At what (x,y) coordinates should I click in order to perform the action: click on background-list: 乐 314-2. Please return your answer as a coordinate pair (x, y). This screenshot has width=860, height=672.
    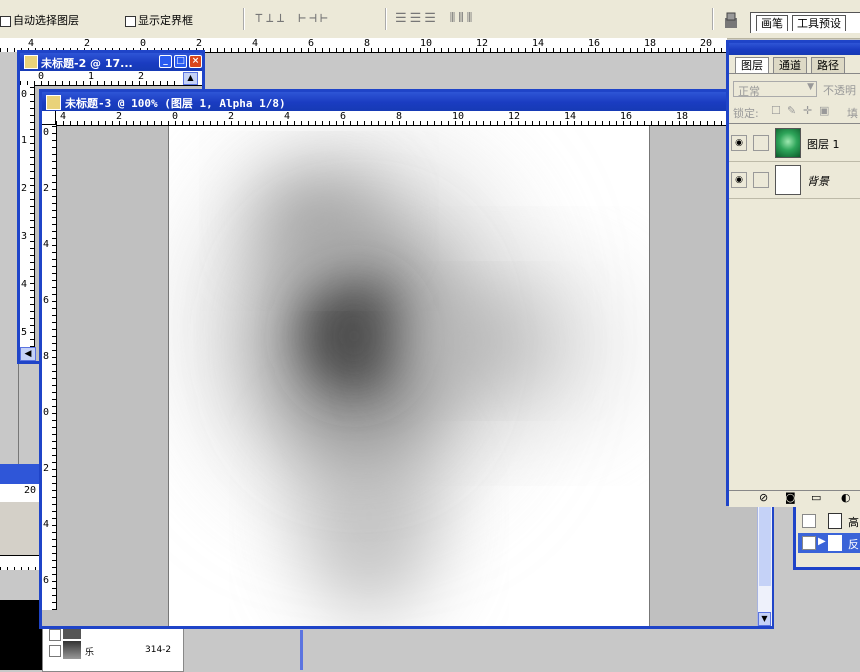
    Looking at the image, I should click on (113, 649).